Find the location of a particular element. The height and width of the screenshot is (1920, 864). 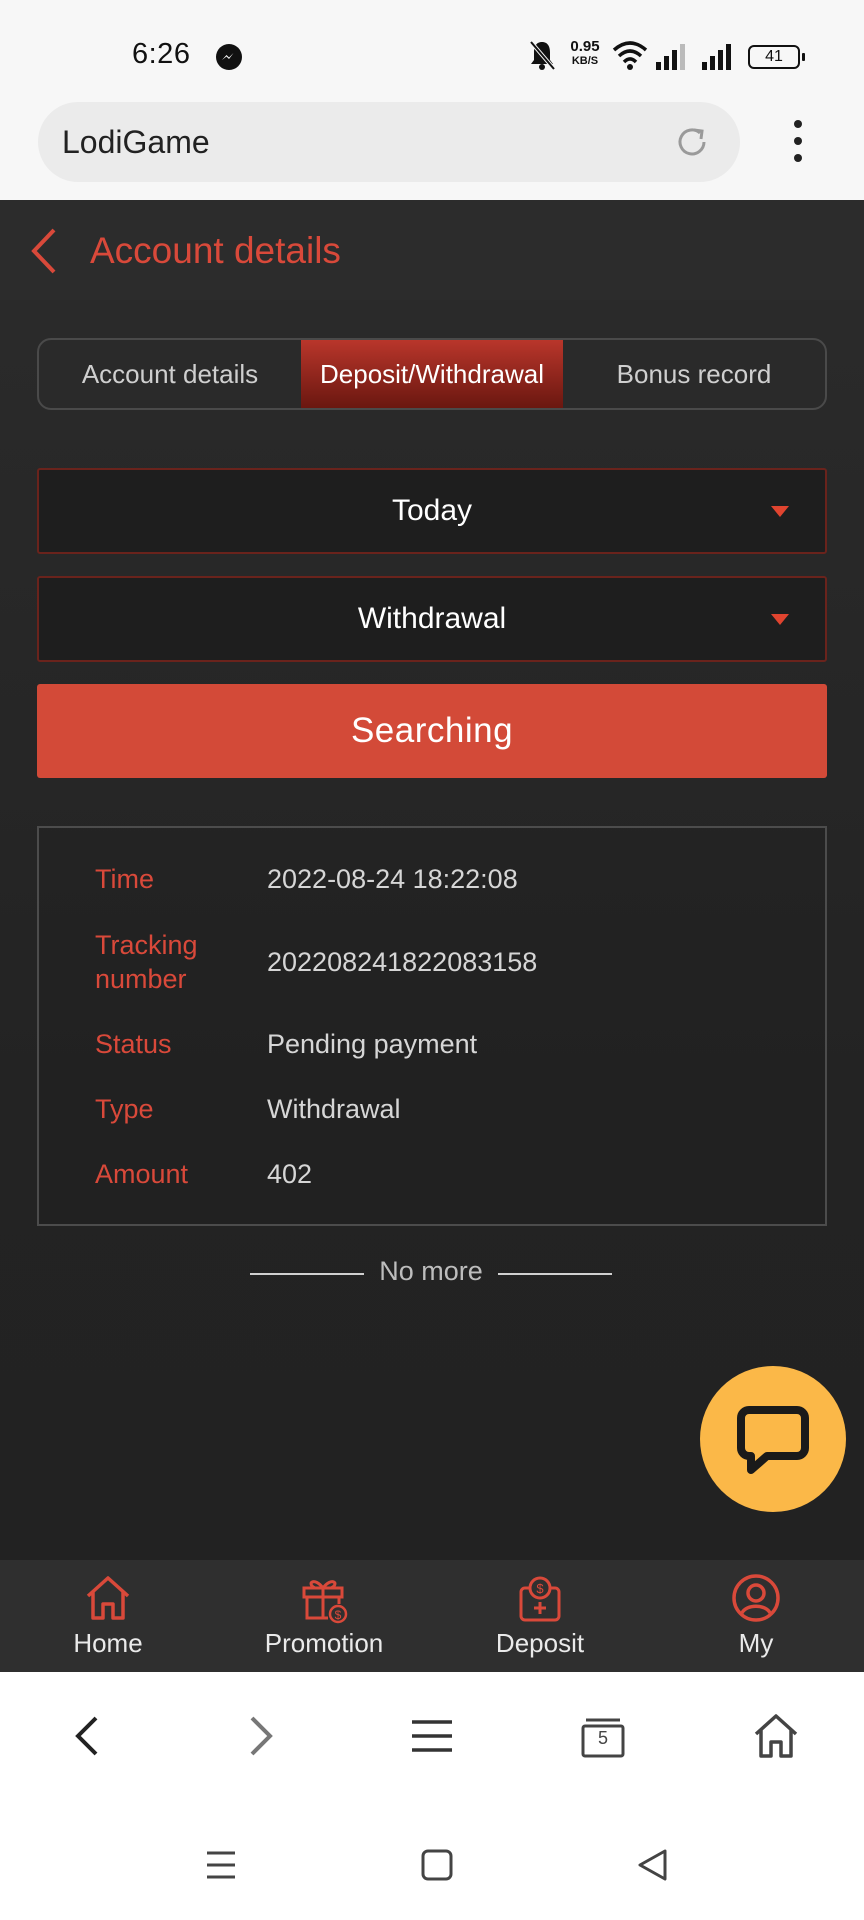

back-button-icon is located at coordinates (653, 1865).